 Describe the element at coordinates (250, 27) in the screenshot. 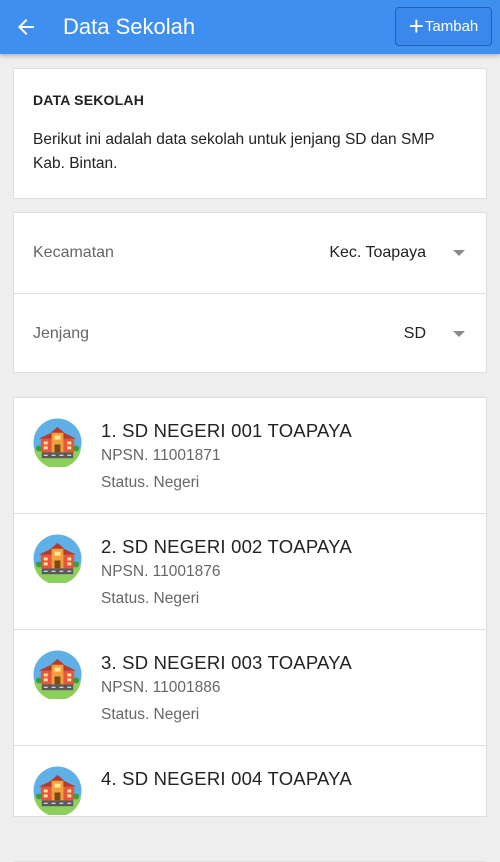

I see `app-bar: Data Sekolah + Tambah` at that location.